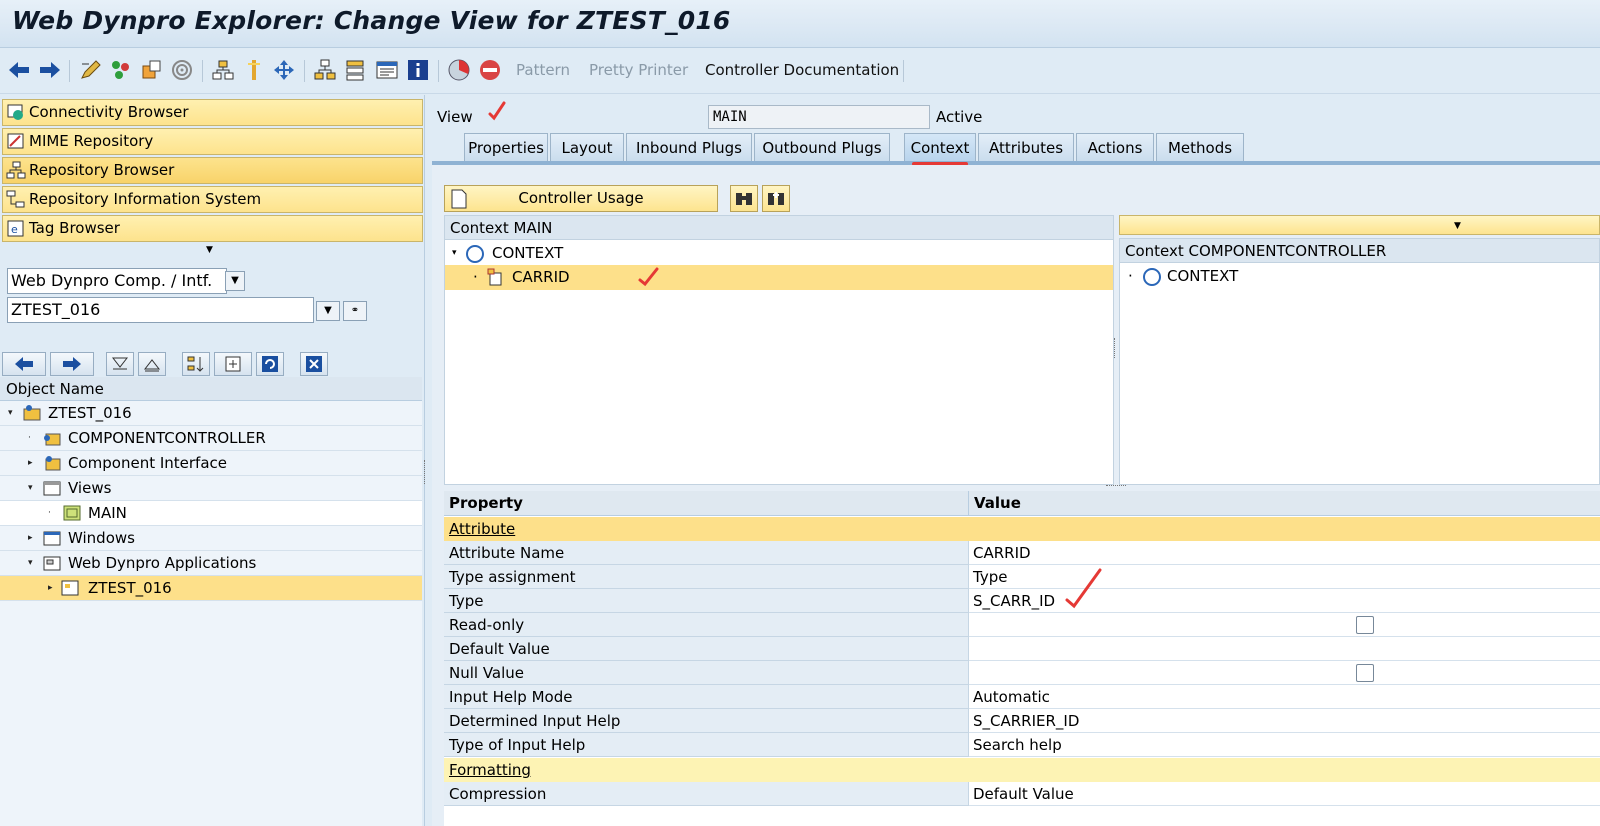 The width and height of the screenshot is (1600, 826). I want to click on new-document-icon, so click(459, 199).